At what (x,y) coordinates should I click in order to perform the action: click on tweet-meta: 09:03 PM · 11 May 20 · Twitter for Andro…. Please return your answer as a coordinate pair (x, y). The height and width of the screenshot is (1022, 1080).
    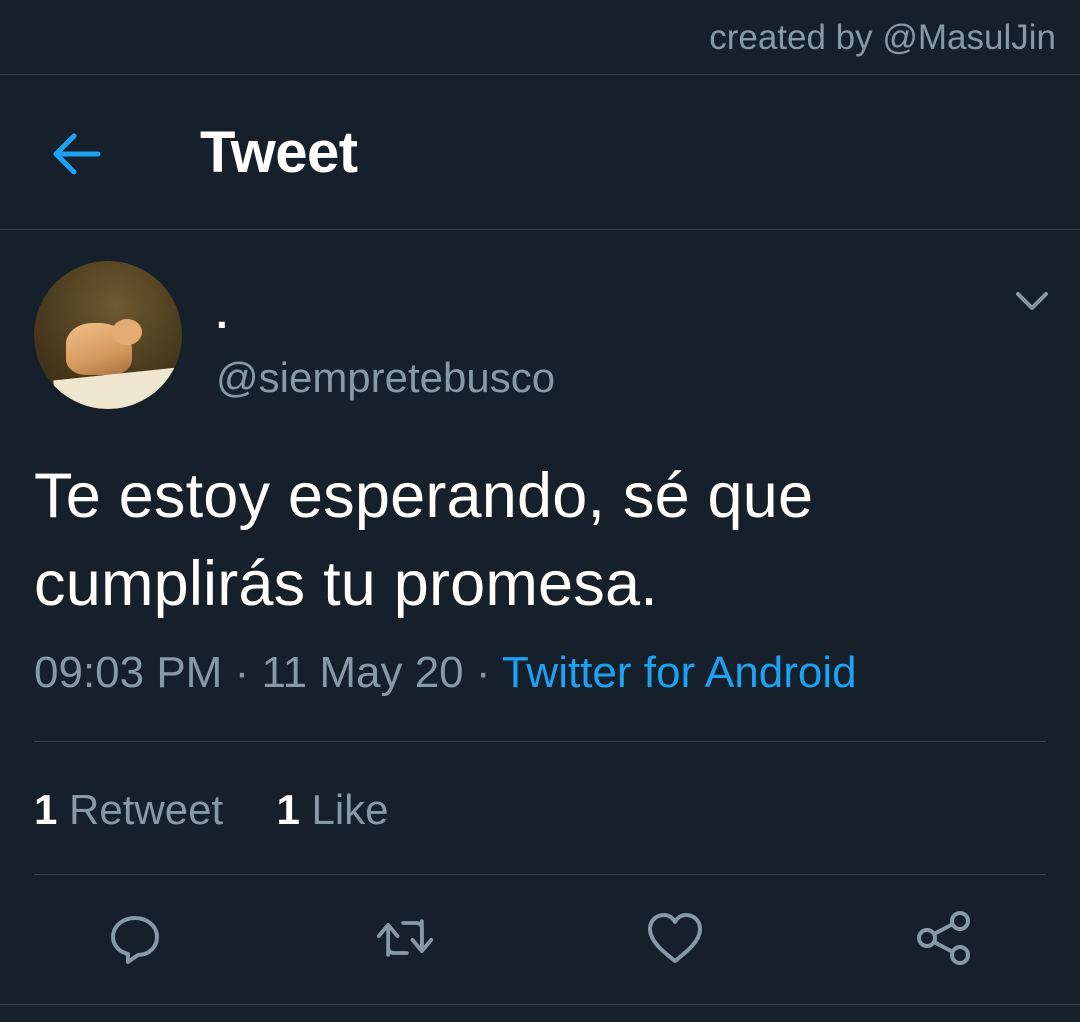
    Looking at the image, I should click on (445, 673).